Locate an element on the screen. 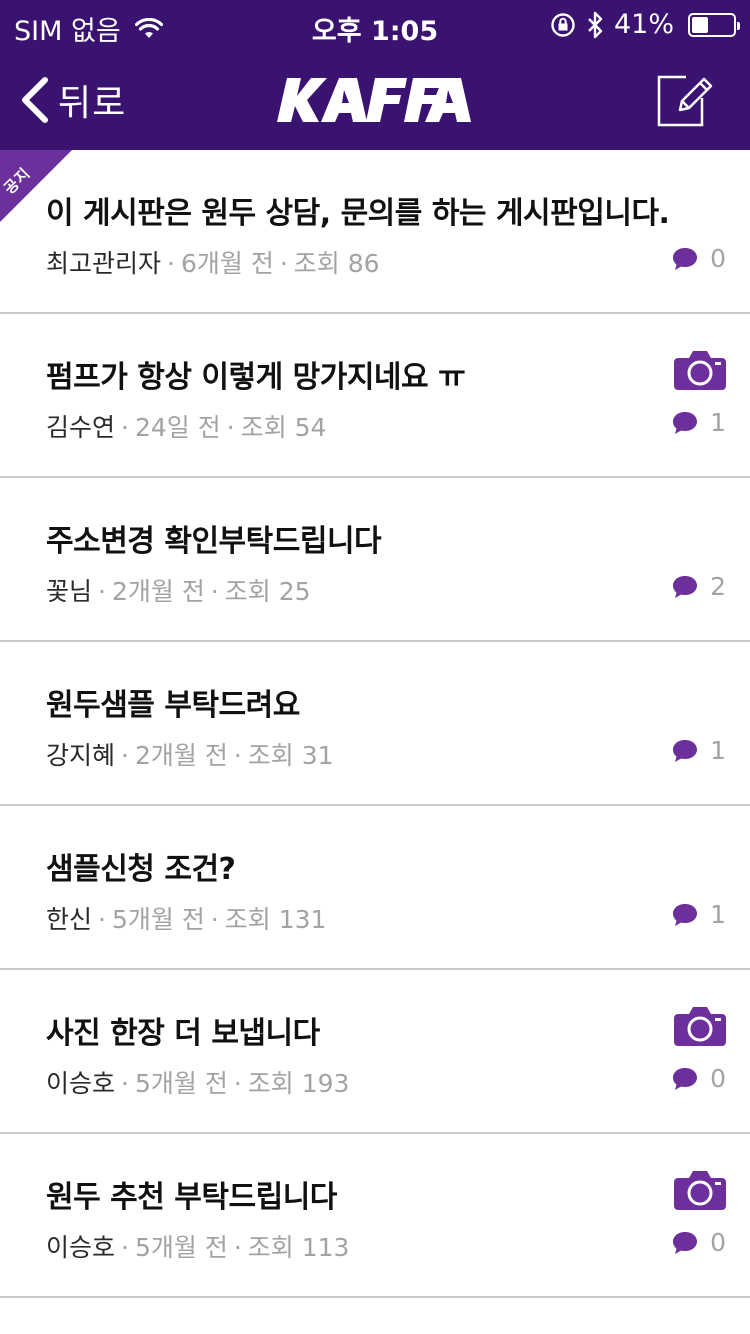 This screenshot has width=750, height=1334. compose-button is located at coordinates (685, 99).